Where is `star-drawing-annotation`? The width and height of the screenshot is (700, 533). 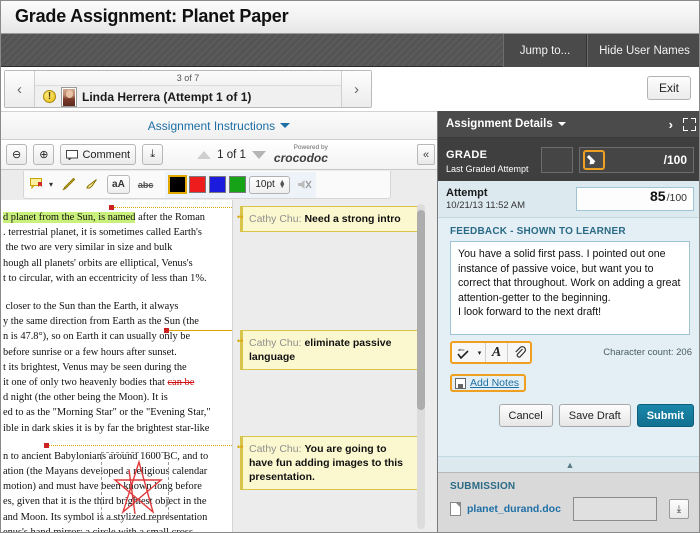 star-drawing-annotation is located at coordinates (138, 487).